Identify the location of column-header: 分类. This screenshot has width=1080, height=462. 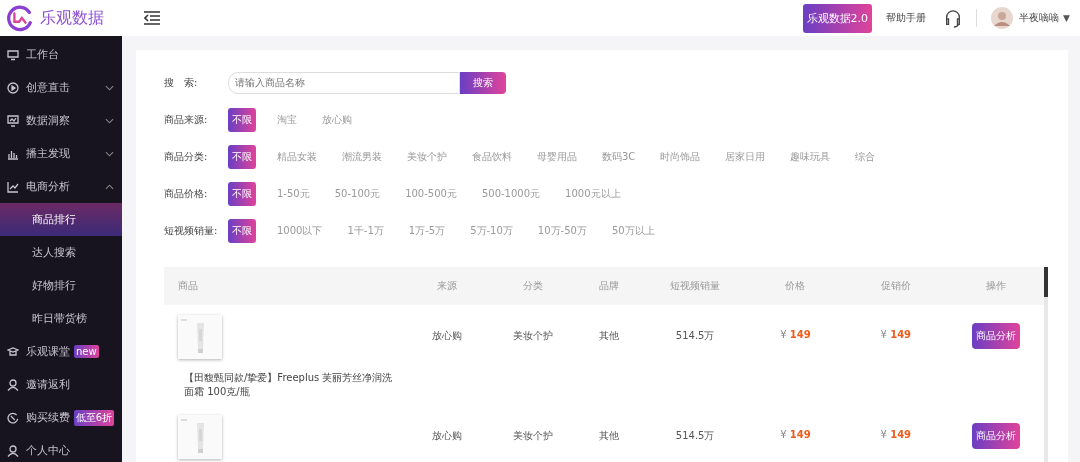
(532, 286).